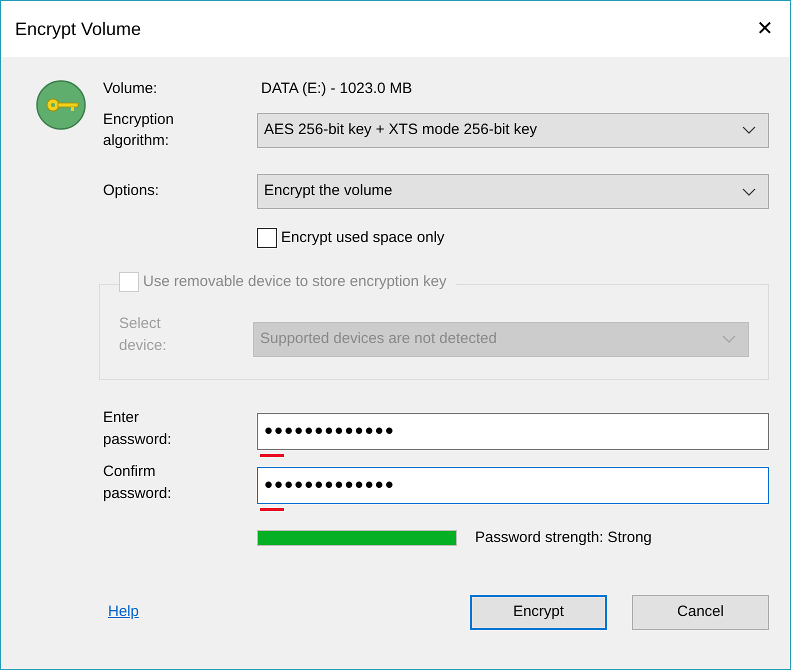 The image size is (791, 670). What do you see at coordinates (336, 88) in the screenshot?
I see `volume-value: DATA (E:) - 1023.0 MB` at bounding box center [336, 88].